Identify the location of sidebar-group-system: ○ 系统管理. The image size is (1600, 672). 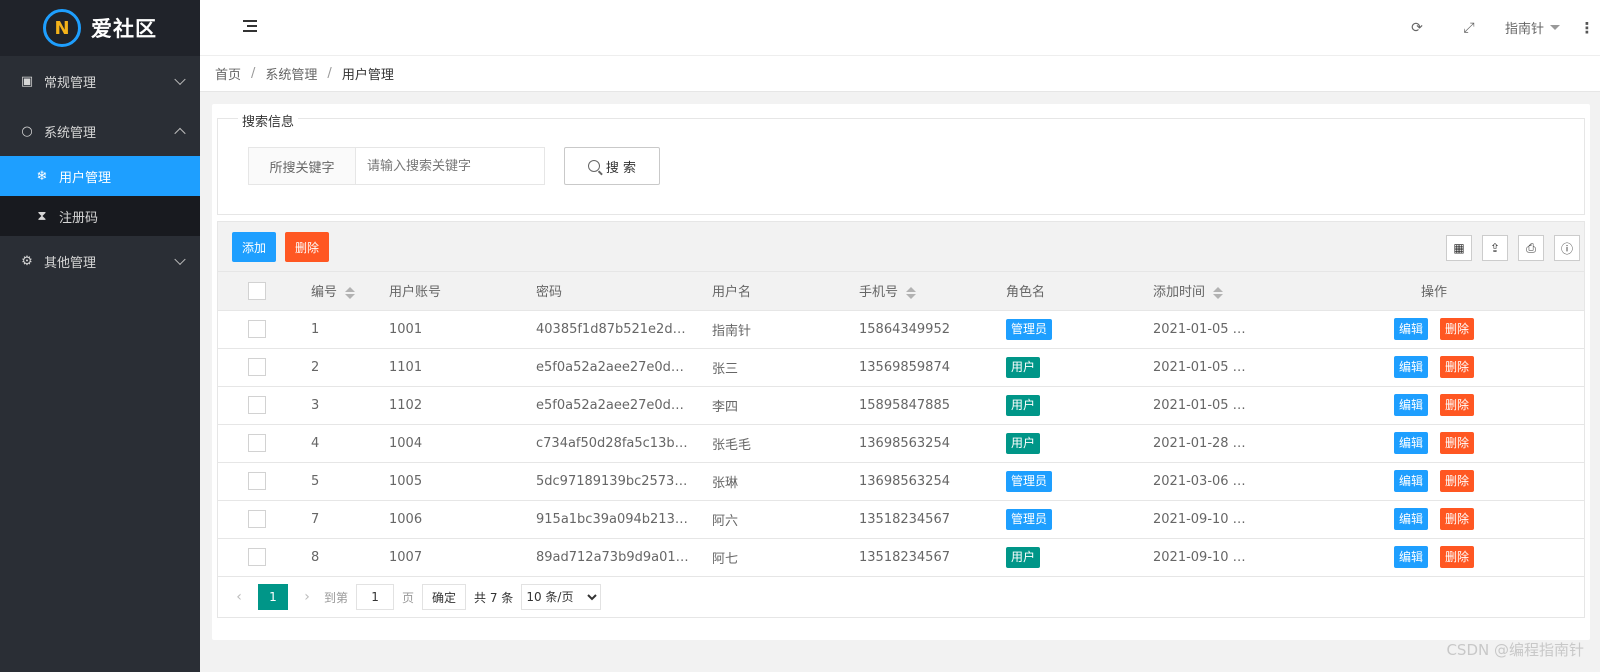
(100, 131).